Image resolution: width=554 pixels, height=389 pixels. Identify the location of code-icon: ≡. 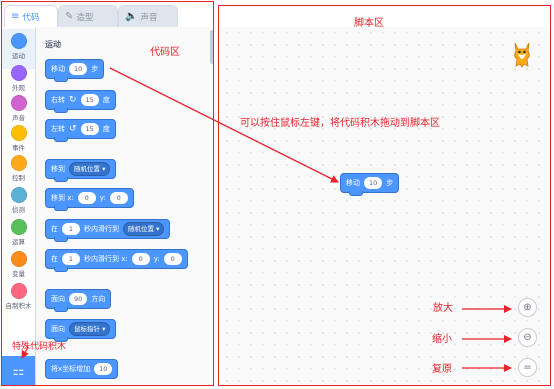
(15, 16).